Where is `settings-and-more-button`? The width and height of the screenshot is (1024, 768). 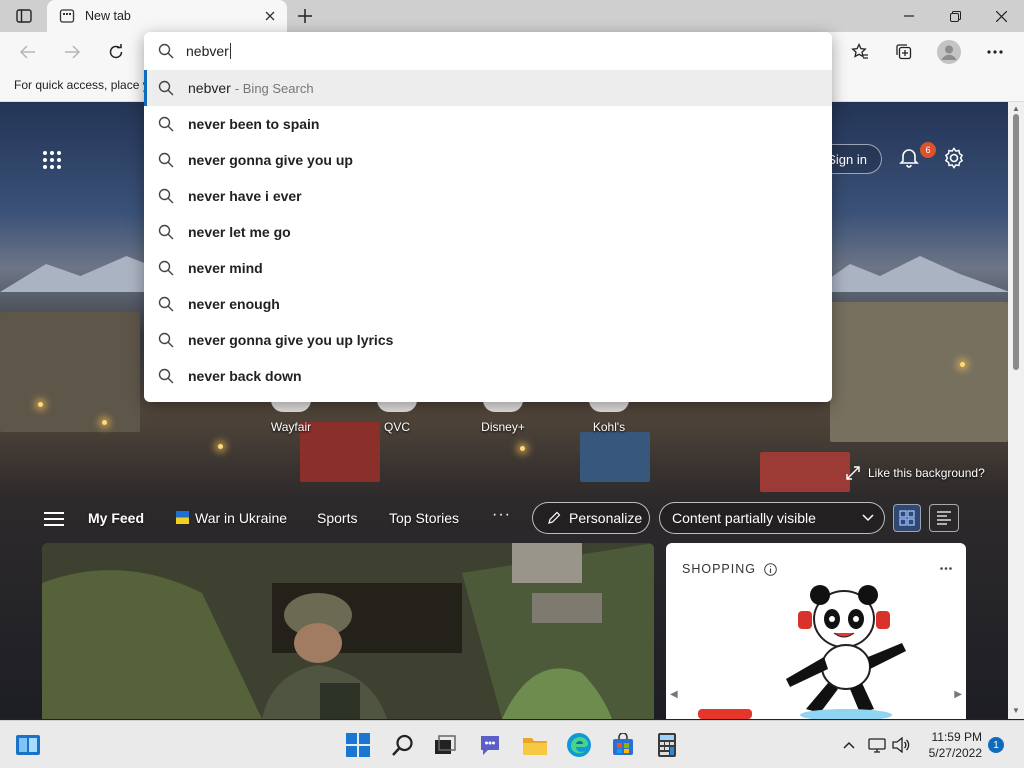 settings-and-more-button is located at coordinates (995, 52).